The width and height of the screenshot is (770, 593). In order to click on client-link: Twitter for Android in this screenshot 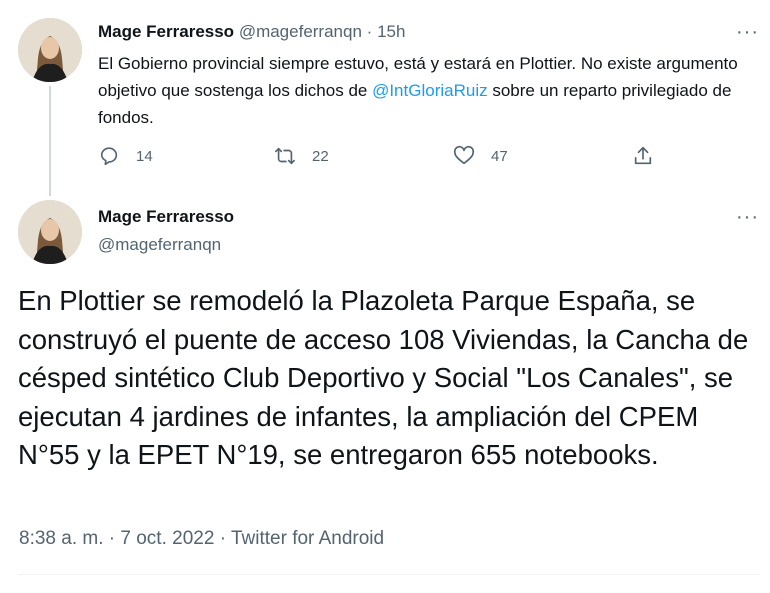, I will do `click(307, 538)`.